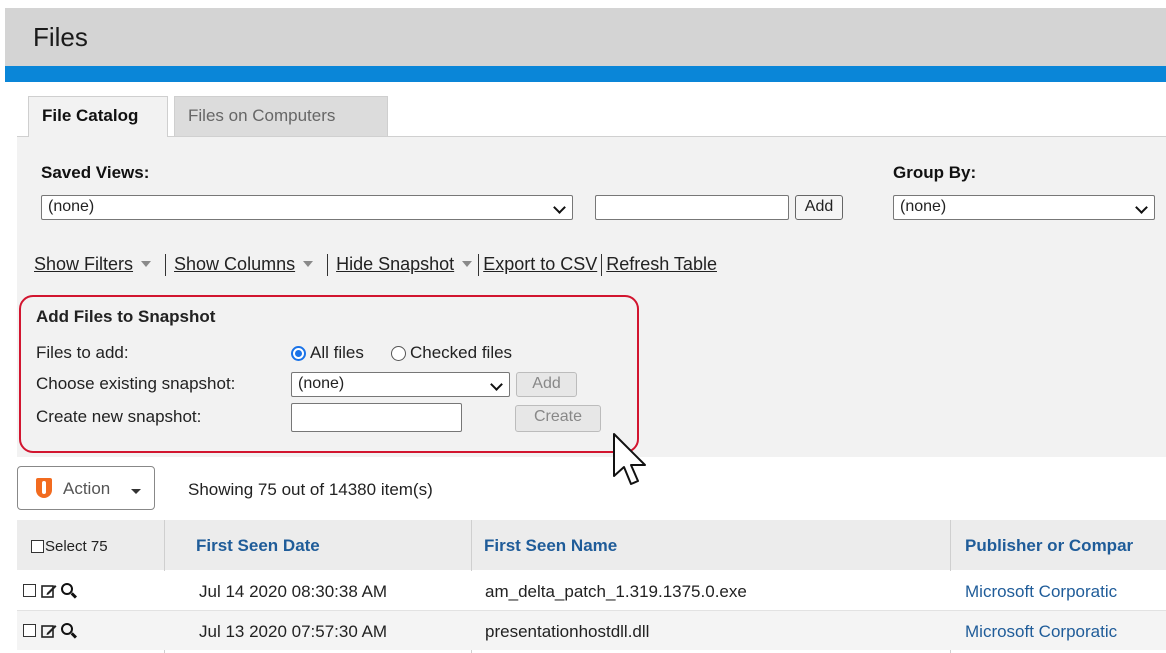  What do you see at coordinates (82, 352) in the screenshot?
I see `files-to-add-label: Files to add:` at bounding box center [82, 352].